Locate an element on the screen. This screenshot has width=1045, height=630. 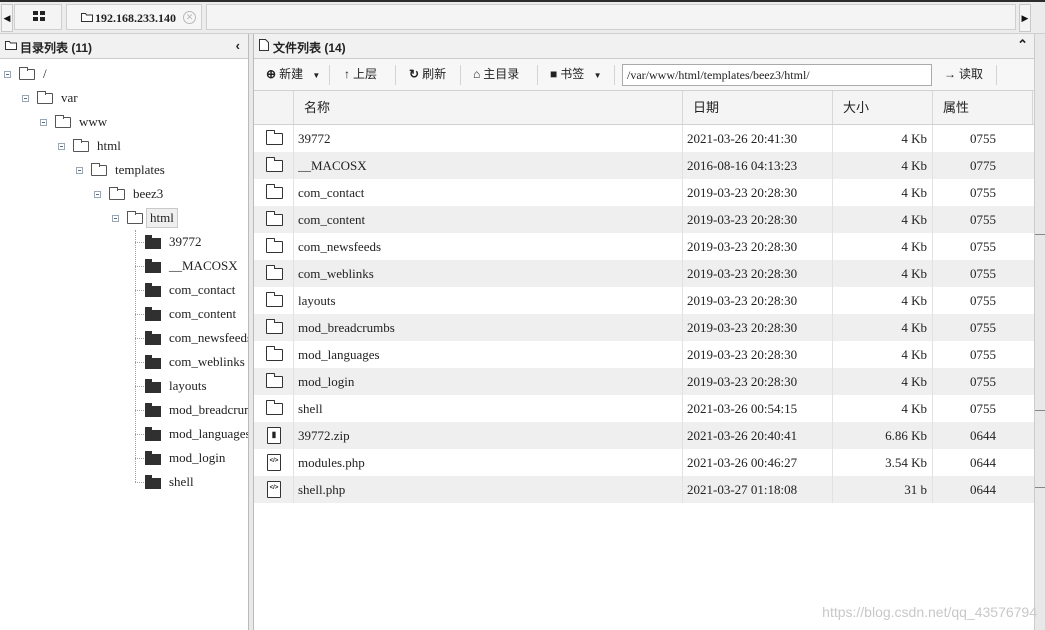
file-row: com_newsfeeds 2019-03-23 20:28:30 4 Kb 0755 is located at coordinates (644, 246).